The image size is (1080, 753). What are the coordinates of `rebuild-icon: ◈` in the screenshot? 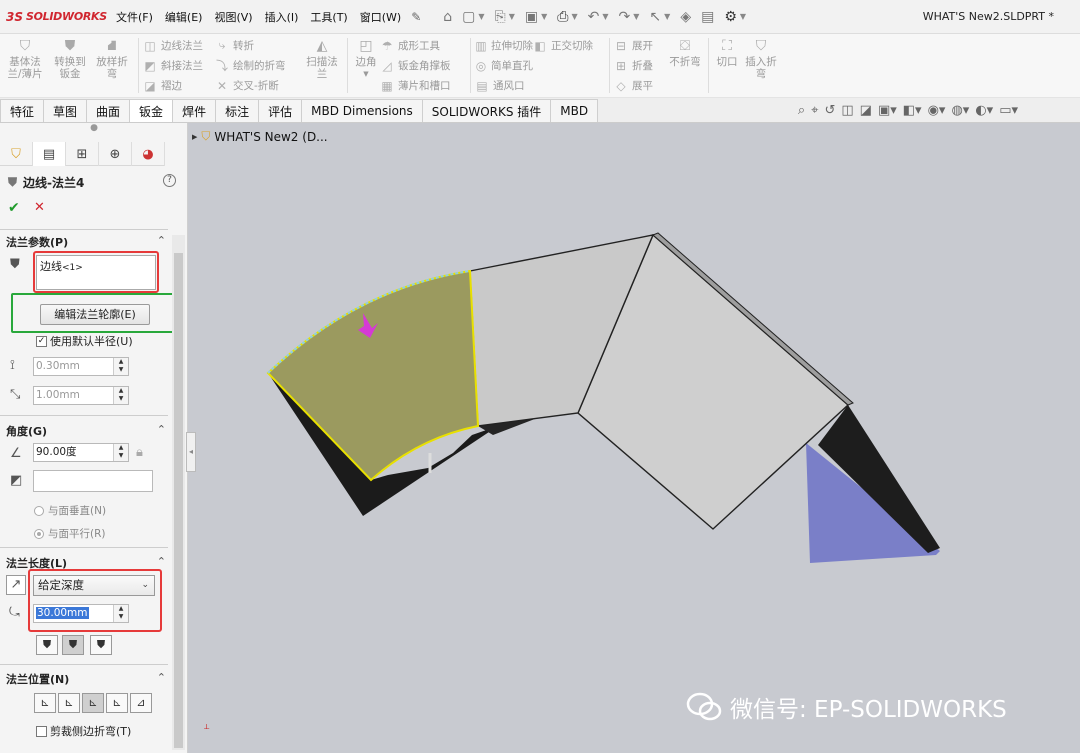 It's located at (685, 17).